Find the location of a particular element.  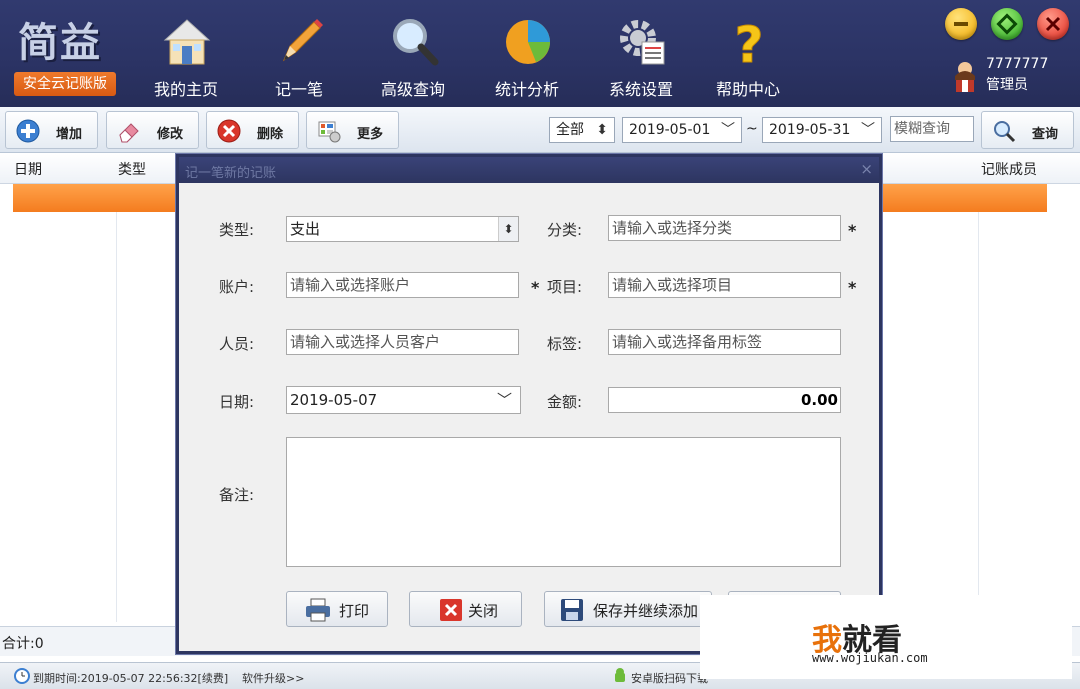

close-button: 关闭 is located at coordinates (465, 609).